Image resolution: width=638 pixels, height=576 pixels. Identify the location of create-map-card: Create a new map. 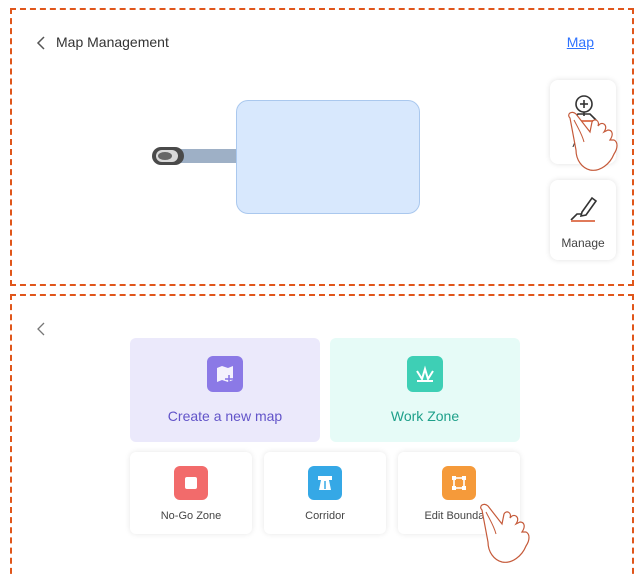
(225, 390).